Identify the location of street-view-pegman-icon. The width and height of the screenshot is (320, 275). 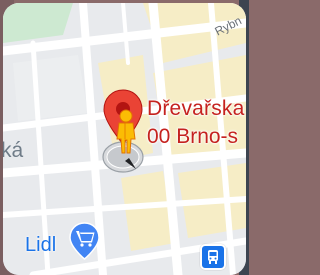
(126, 137).